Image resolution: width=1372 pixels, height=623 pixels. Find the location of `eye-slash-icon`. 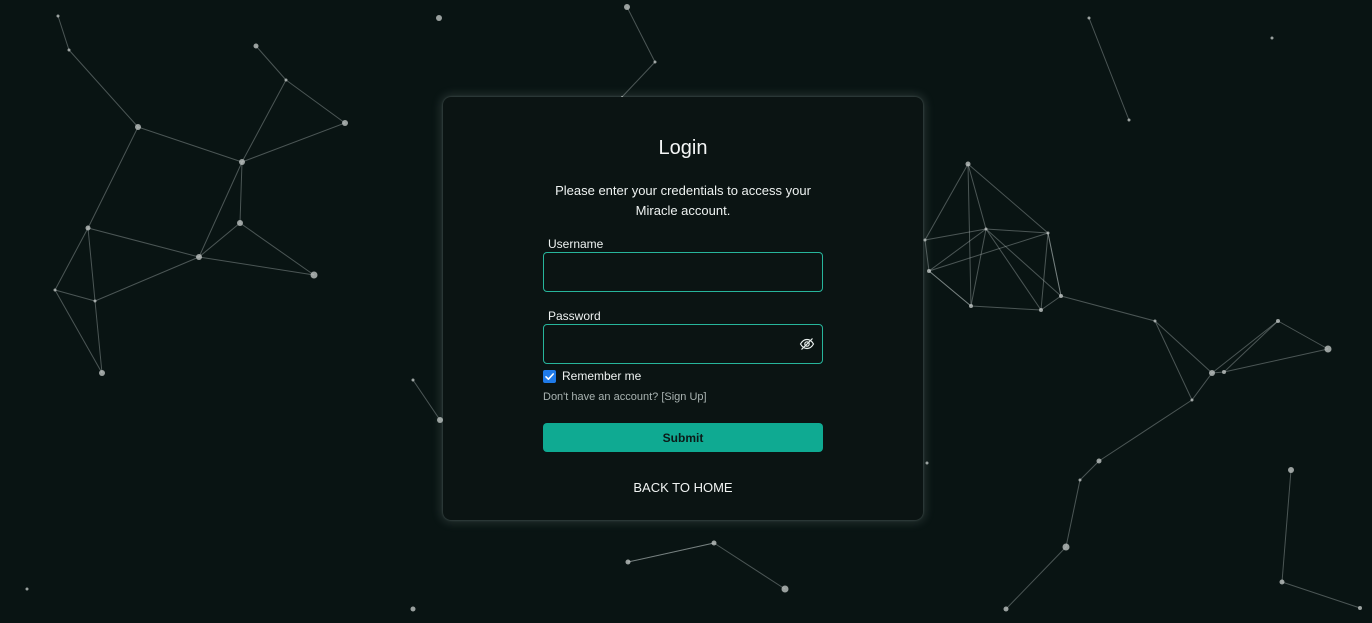

eye-slash-icon is located at coordinates (807, 344).